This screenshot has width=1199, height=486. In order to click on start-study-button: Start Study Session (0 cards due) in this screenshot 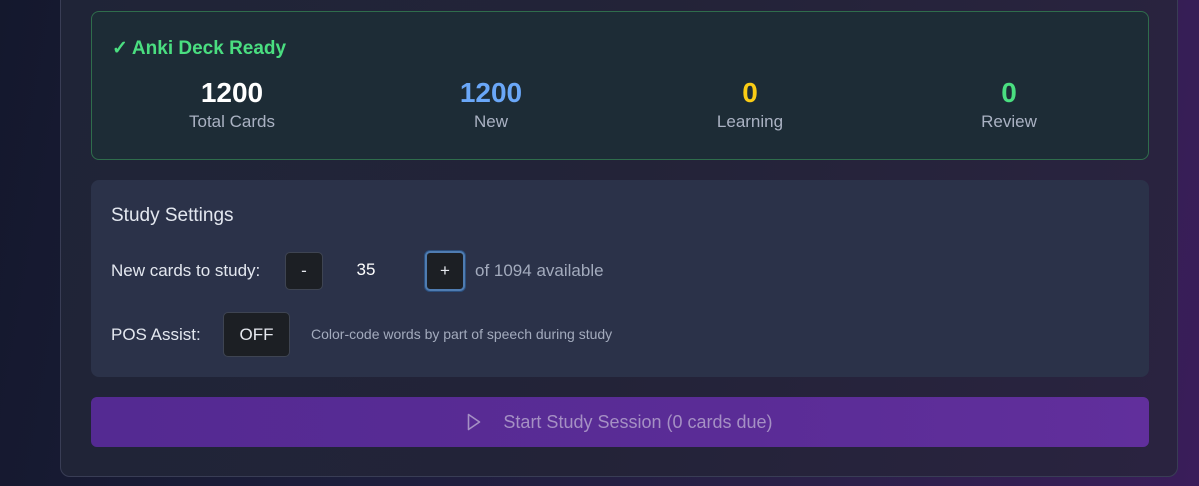, I will do `click(620, 422)`.